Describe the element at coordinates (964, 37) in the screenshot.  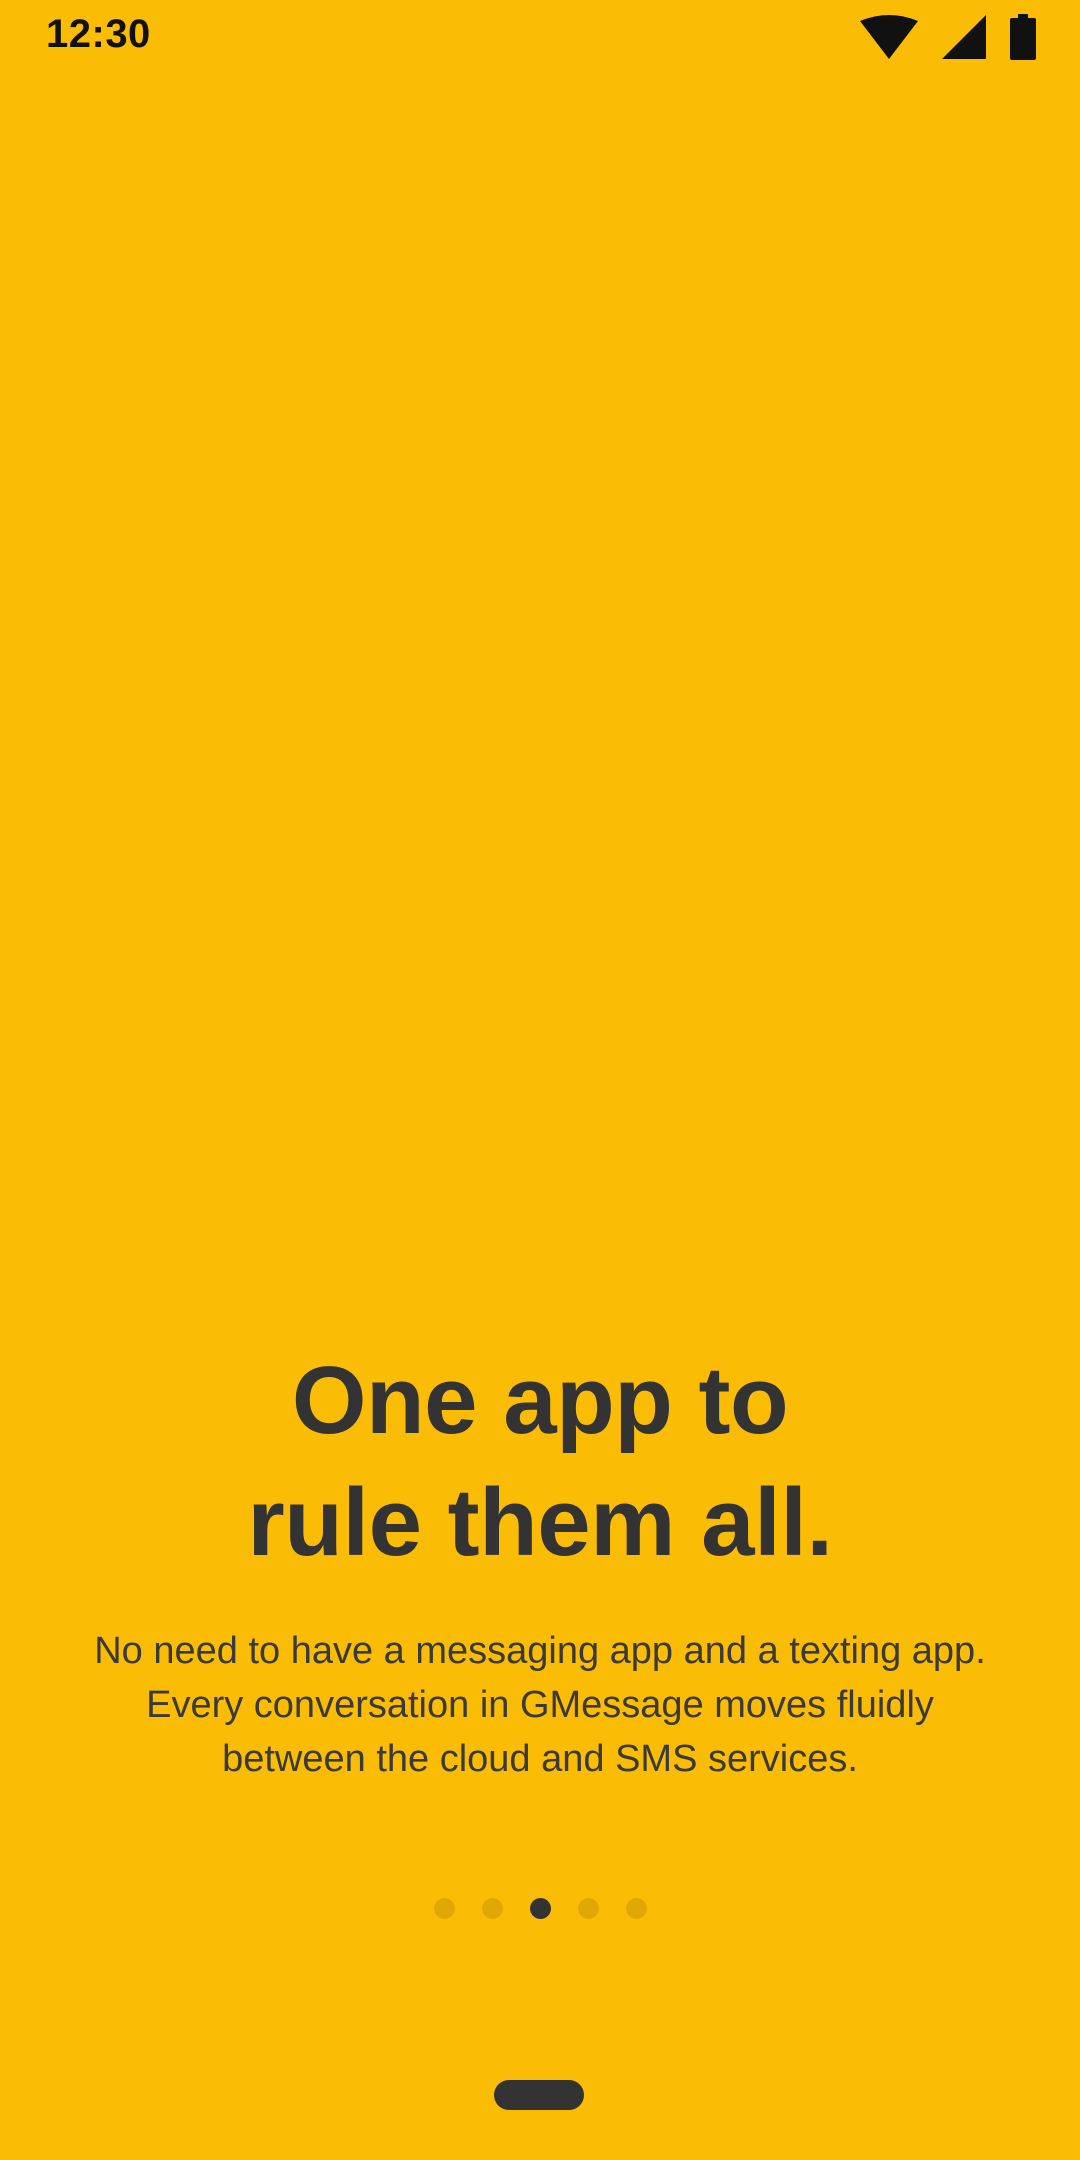
I see `cell-signal-icon` at that location.